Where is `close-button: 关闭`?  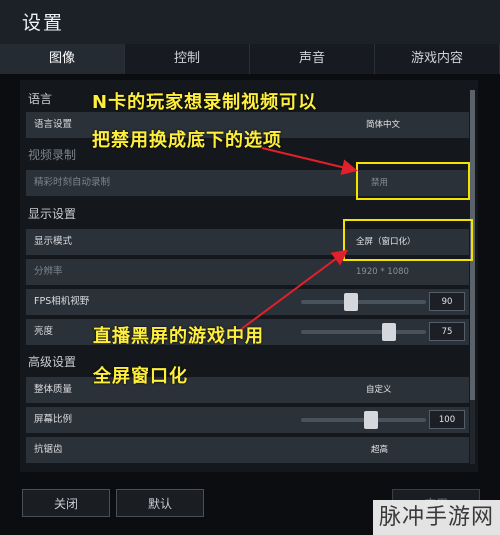
close-button: 关闭 is located at coordinates (66, 503).